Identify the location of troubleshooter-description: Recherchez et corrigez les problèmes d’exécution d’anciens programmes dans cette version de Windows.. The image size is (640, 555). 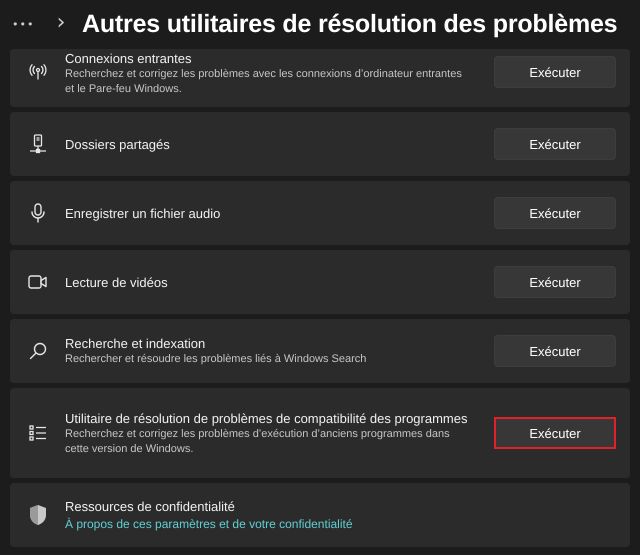
(258, 441).